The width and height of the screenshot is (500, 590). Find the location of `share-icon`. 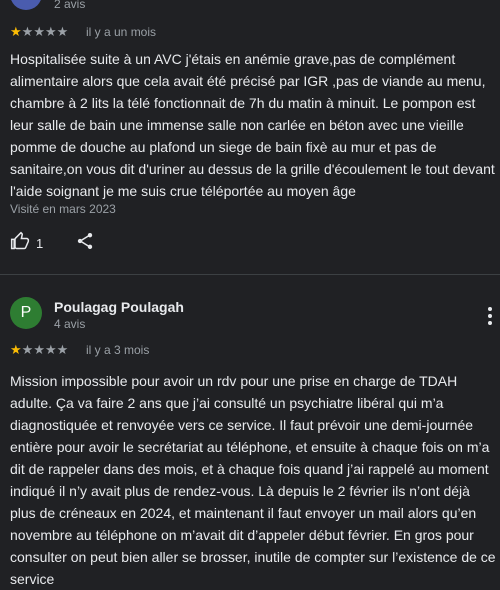

share-icon is located at coordinates (85, 243).